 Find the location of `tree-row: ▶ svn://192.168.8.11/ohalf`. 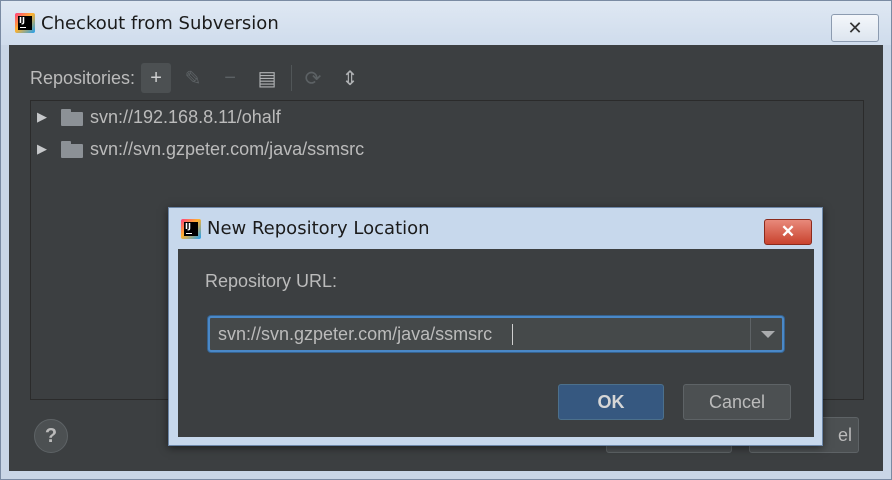

tree-row: ▶ svn://192.168.8.11/ohalf is located at coordinates (156, 117).